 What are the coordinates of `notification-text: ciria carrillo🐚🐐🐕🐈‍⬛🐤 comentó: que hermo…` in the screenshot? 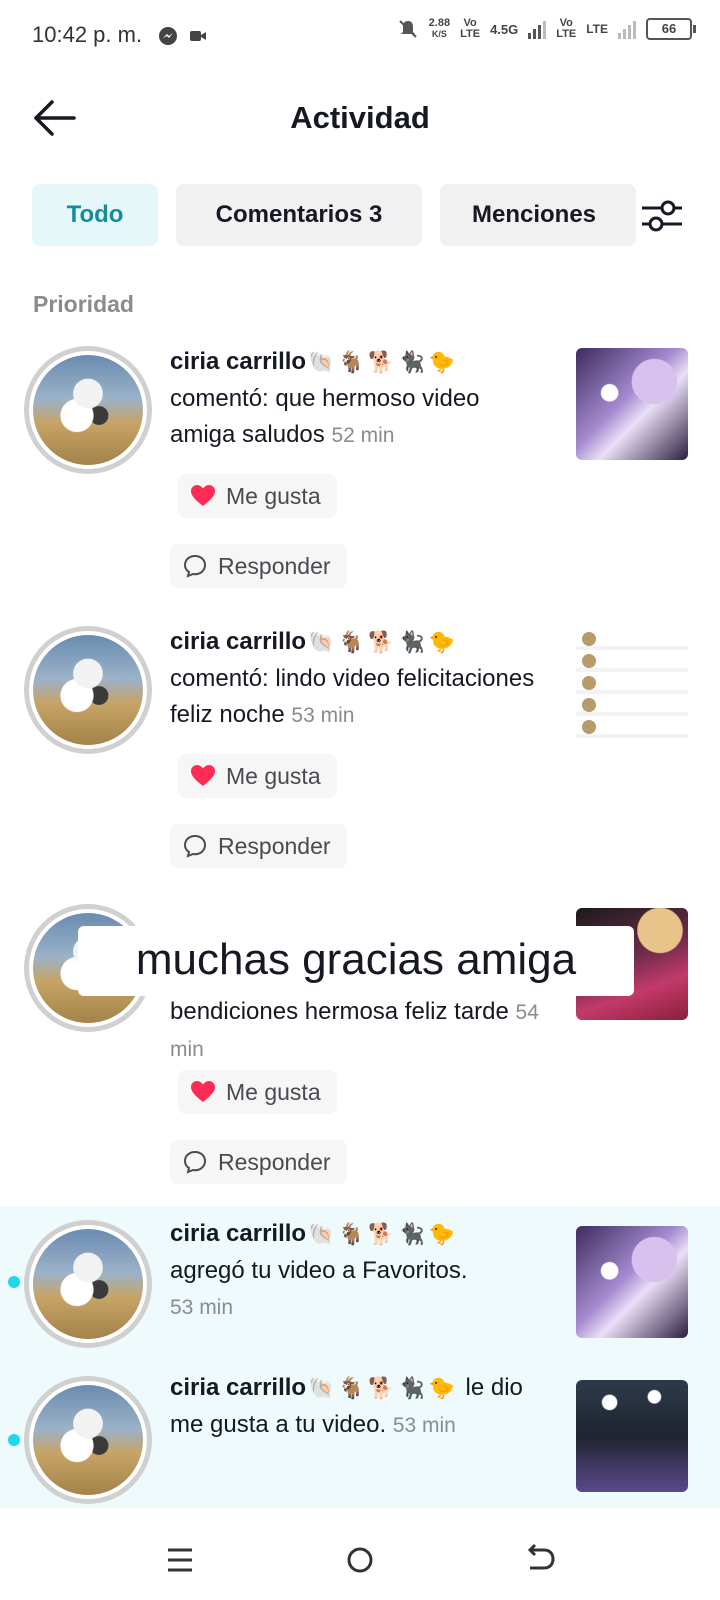 It's located at (360, 399).